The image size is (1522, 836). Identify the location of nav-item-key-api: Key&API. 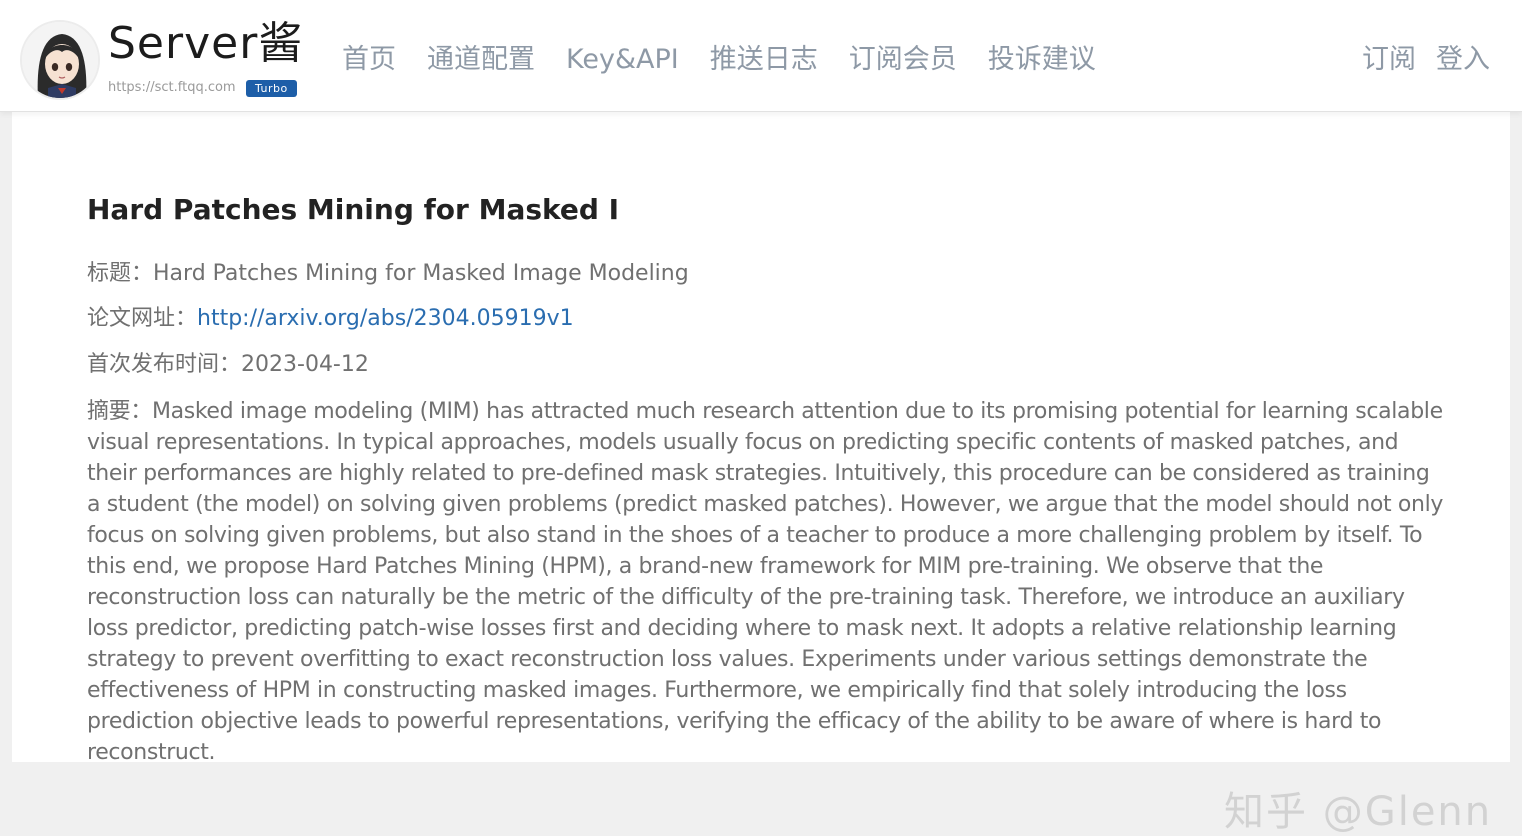
(622, 60).